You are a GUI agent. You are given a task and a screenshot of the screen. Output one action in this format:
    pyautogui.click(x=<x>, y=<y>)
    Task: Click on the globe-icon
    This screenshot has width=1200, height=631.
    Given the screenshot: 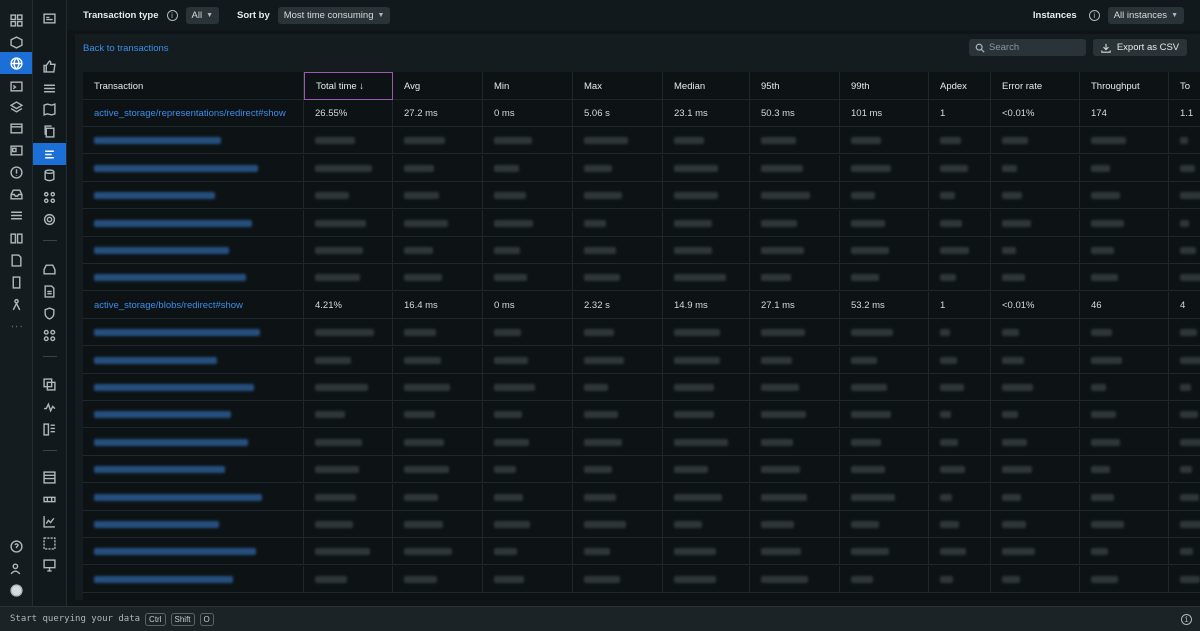 What is the action you would take?
    pyautogui.click(x=16, y=63)
    